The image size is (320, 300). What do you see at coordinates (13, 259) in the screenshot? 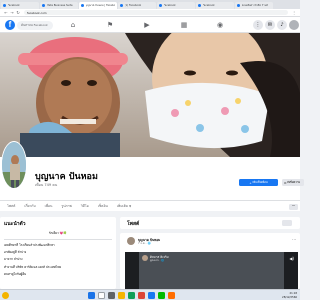
I see `intro-line-from: มาจาก ลำปาง` at bounding box center [13, 259].